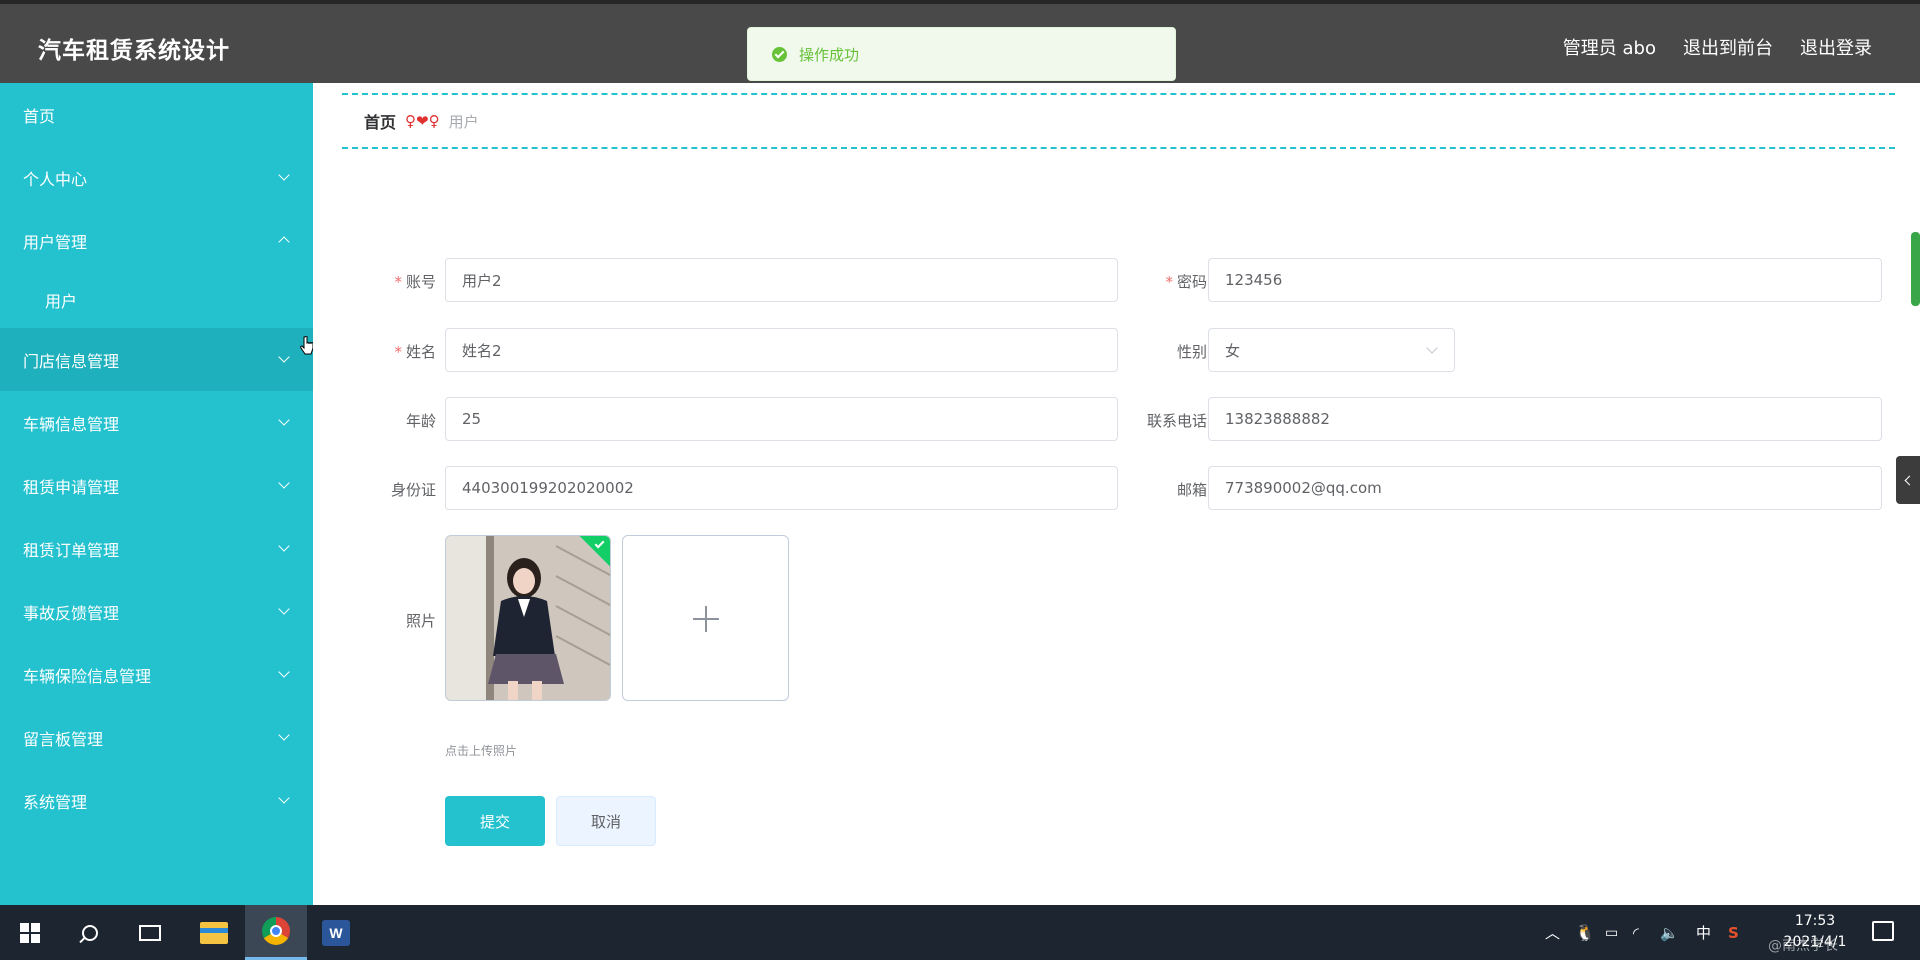 This screenshot has width=1920, height=960. What do you see at coordinates (336, 933) in the screenshot?
I see `word-icon: W` at bounding box center [336, 933].